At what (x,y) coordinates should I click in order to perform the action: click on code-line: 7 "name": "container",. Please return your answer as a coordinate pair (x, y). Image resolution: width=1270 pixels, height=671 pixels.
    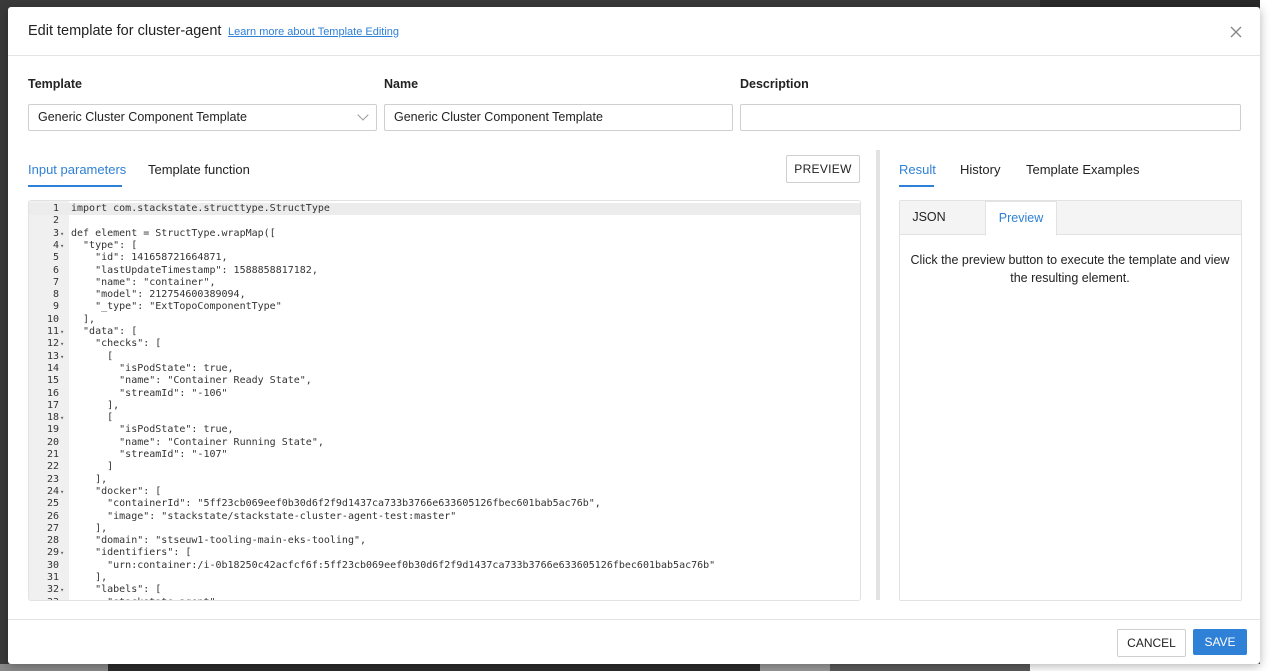
    Looking at the image, I should click on (444, 283).